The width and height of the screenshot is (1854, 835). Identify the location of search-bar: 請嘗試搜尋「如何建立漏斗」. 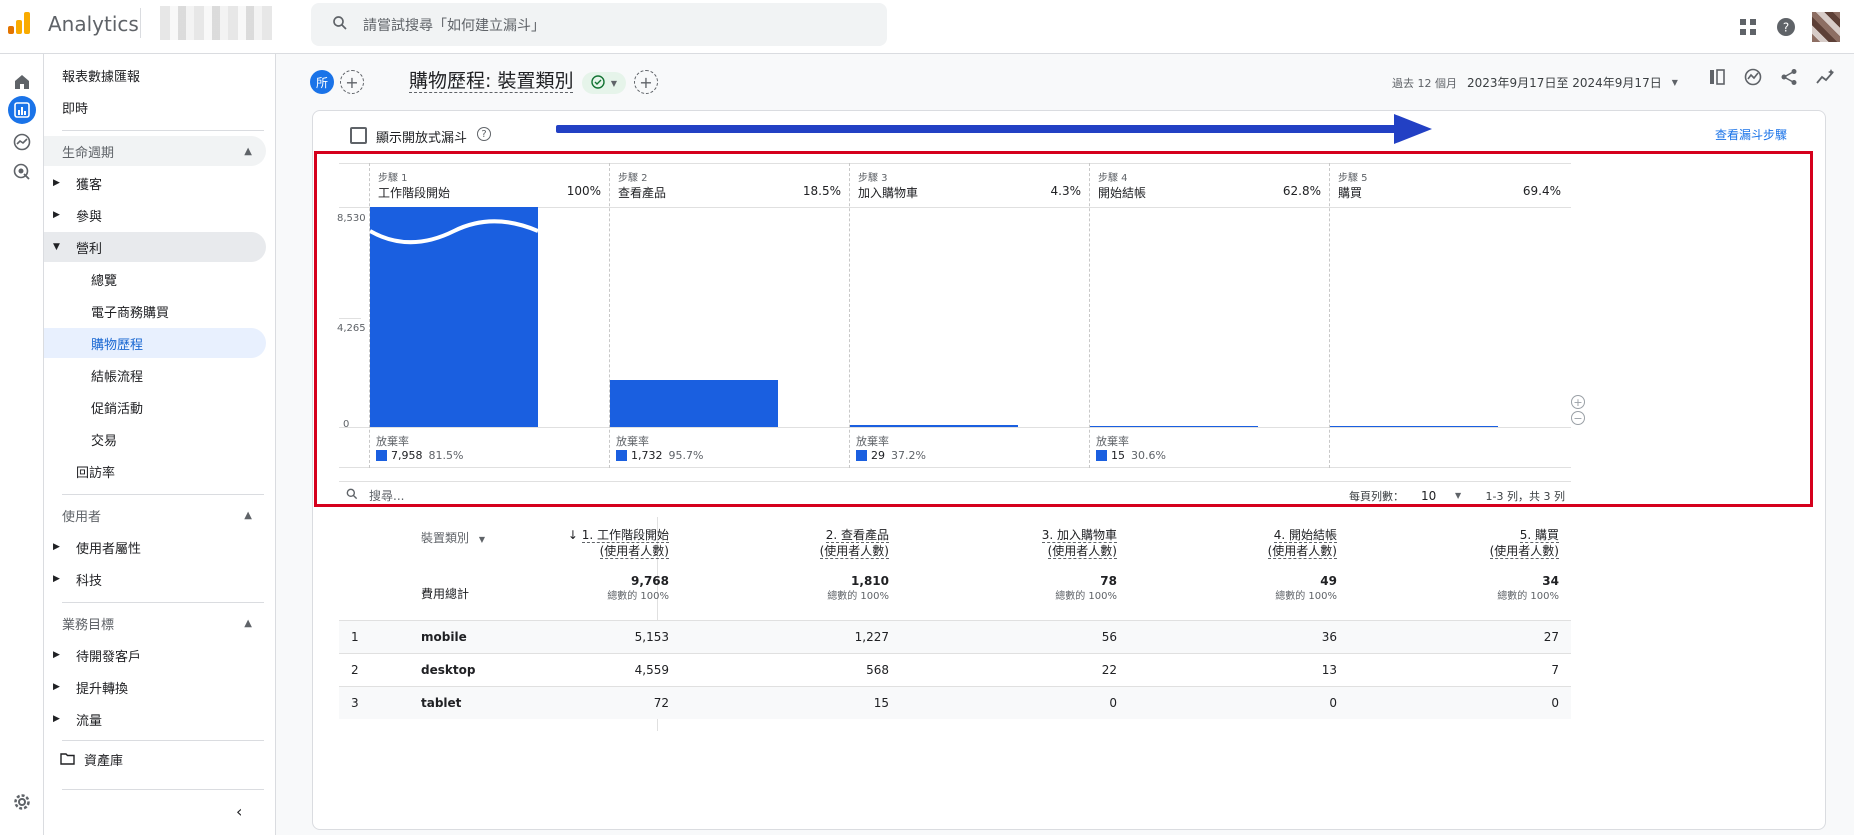
(599, 24).